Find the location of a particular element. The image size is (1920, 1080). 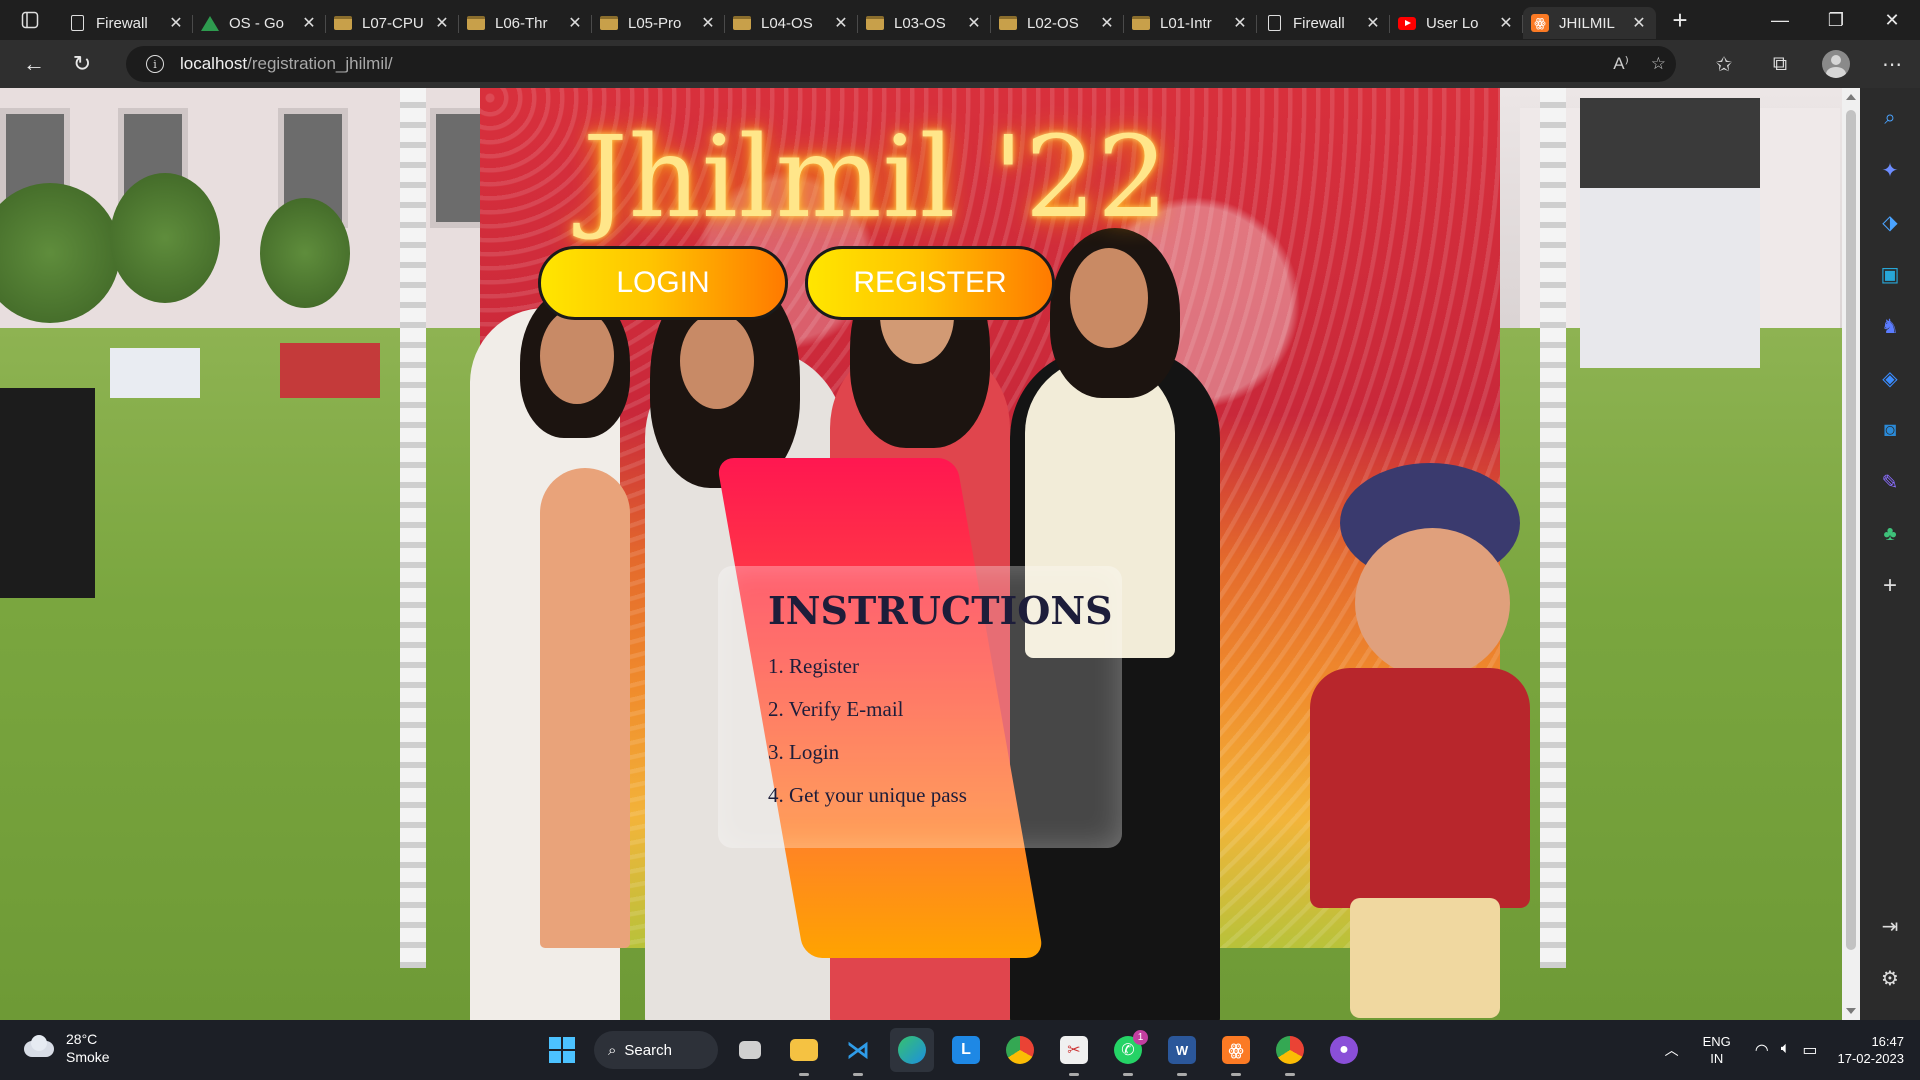

language-indicator: ENG IN is located at coordinates (1717, 1050).